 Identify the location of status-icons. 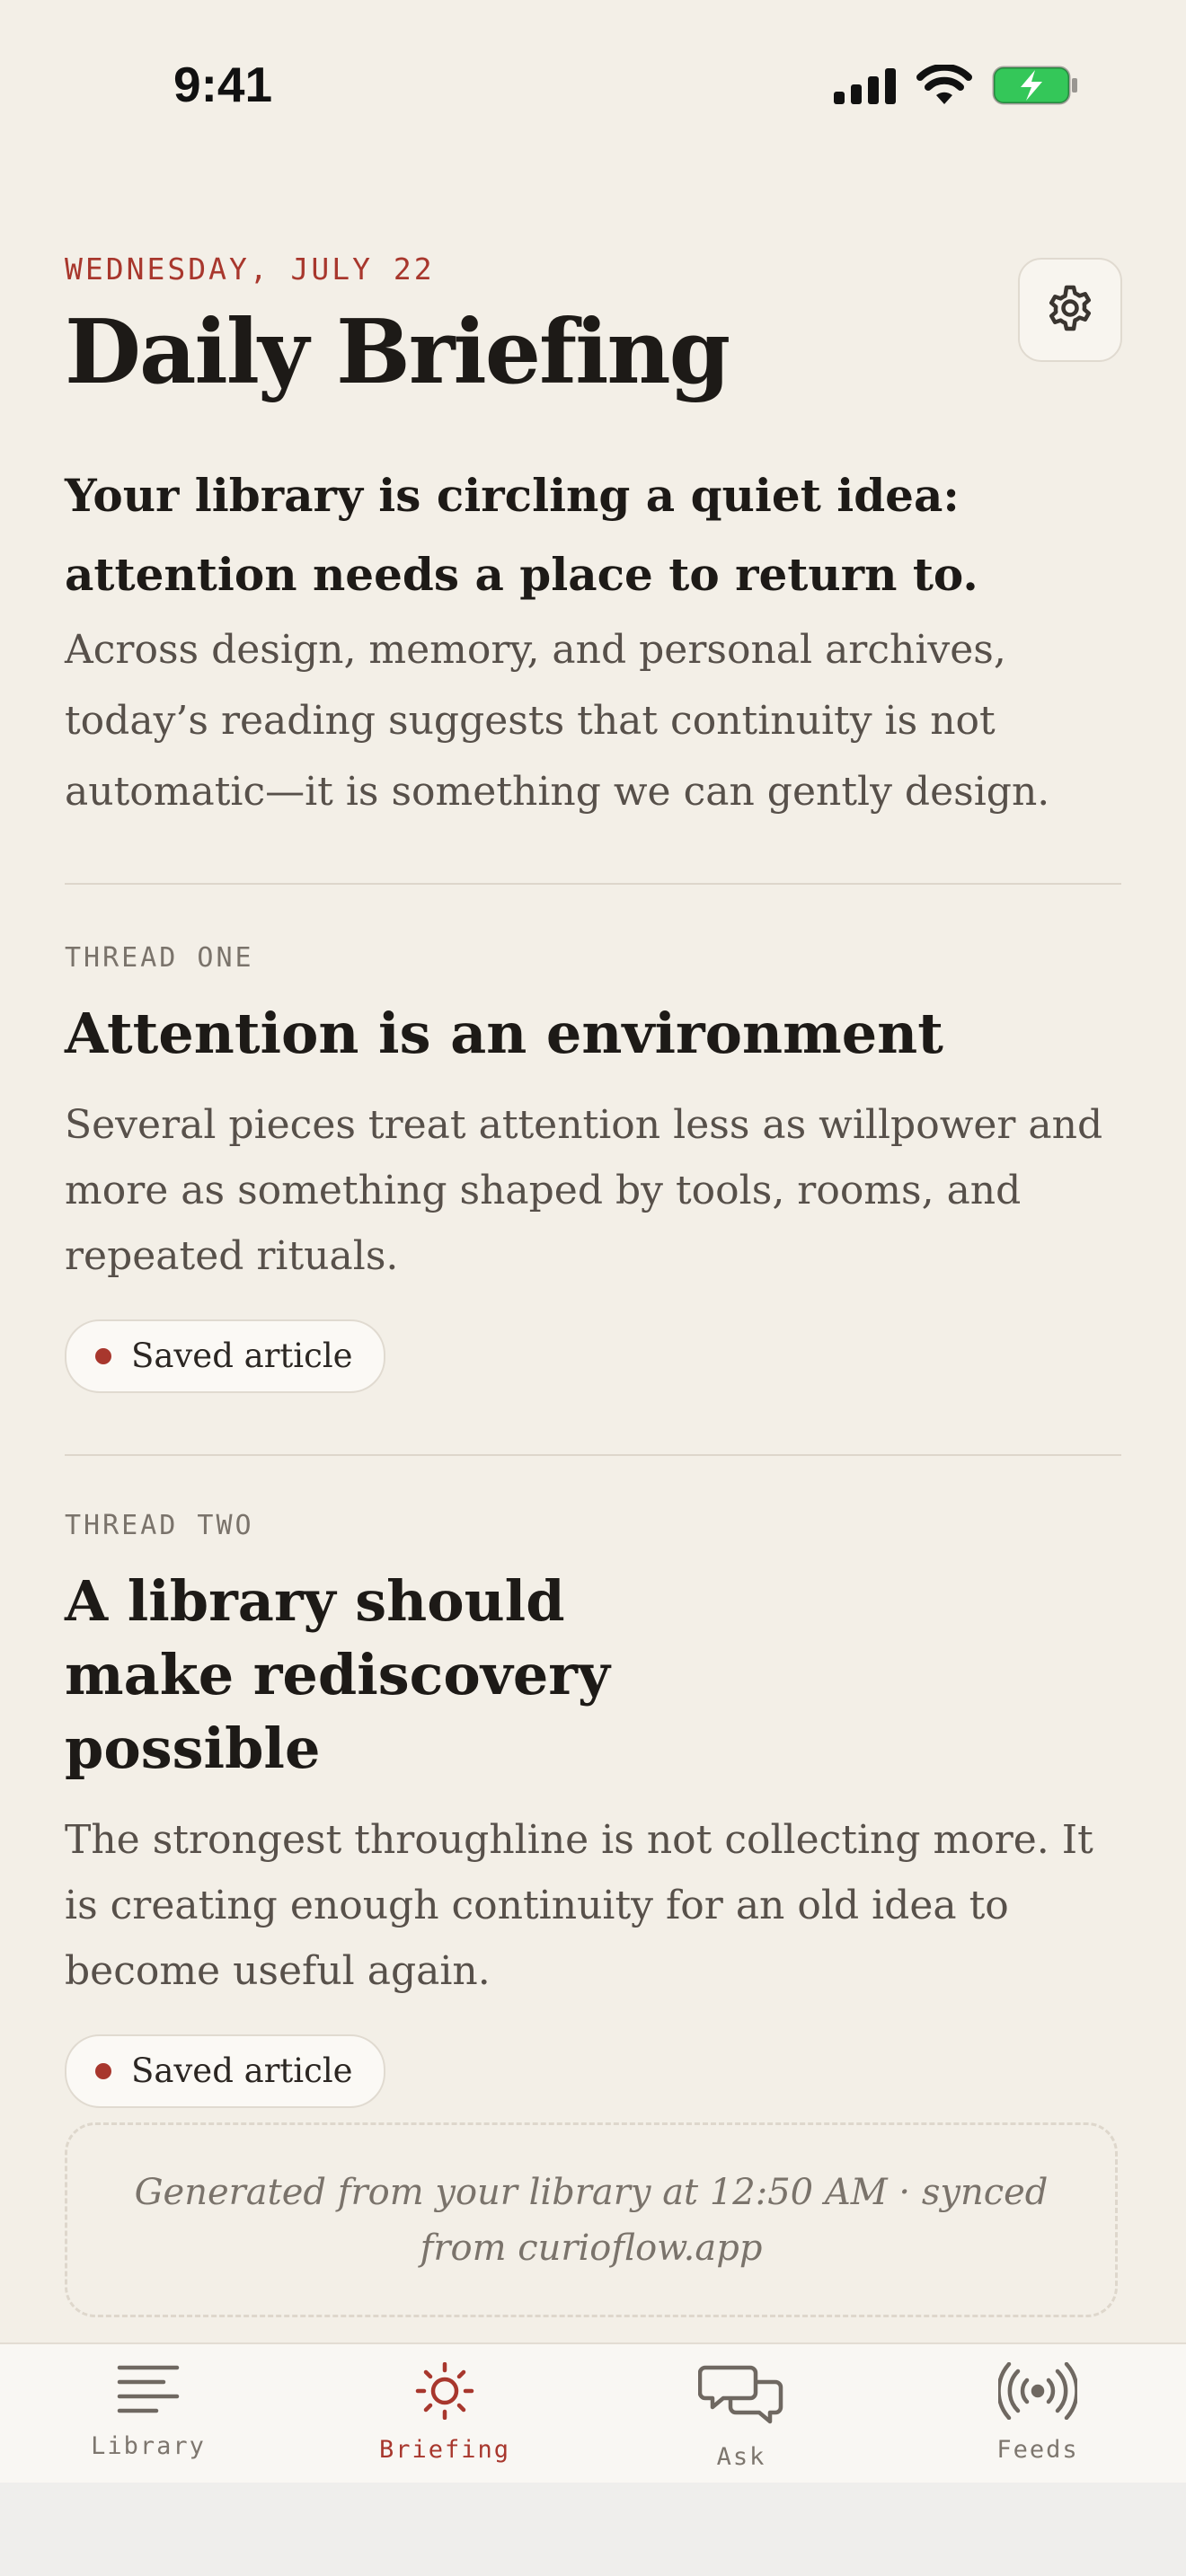
(956, 86).